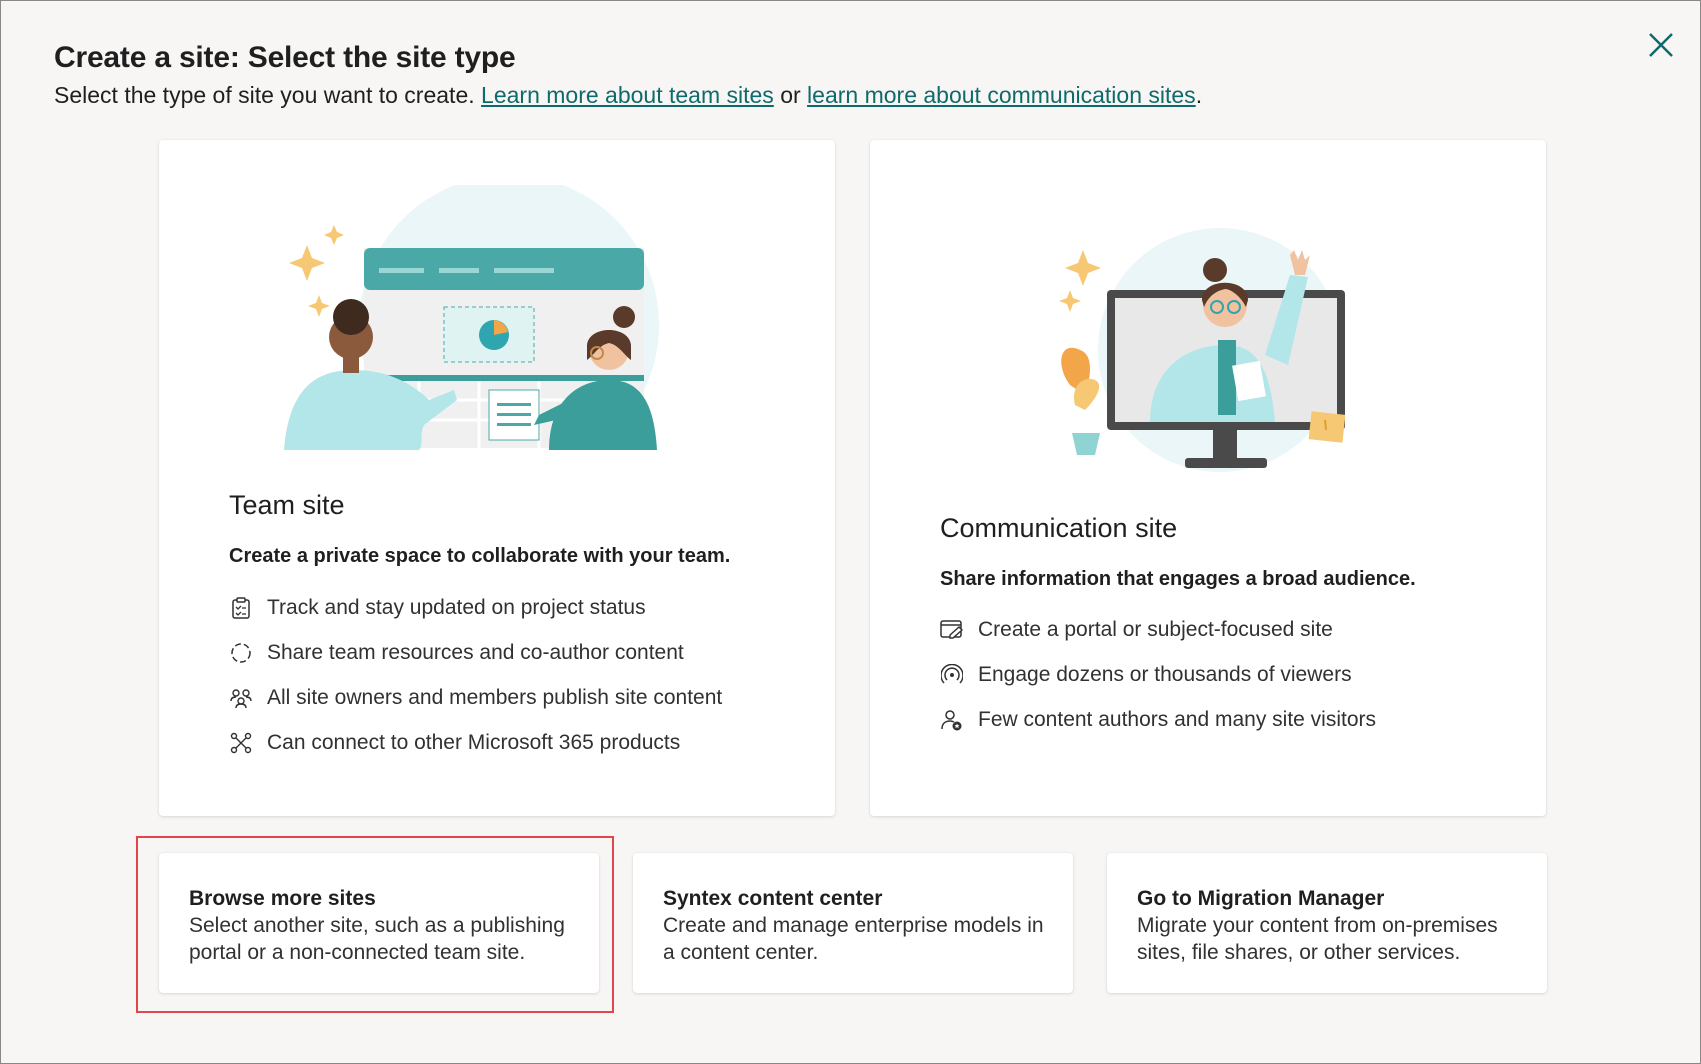  What do you see at coordinates (952, 720) in the screenshot?
I see `person-star-icon` at bounding box center [952, 720].